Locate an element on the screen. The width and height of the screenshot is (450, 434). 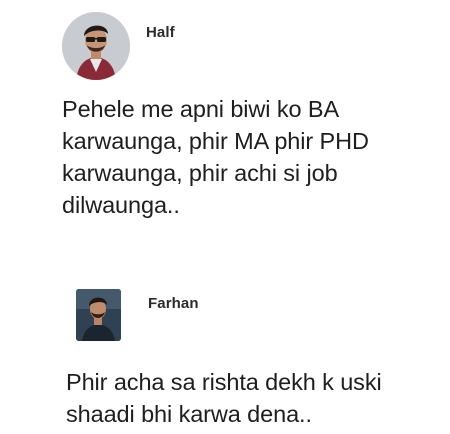
author-name: Half is located at coordinates (160, 32).